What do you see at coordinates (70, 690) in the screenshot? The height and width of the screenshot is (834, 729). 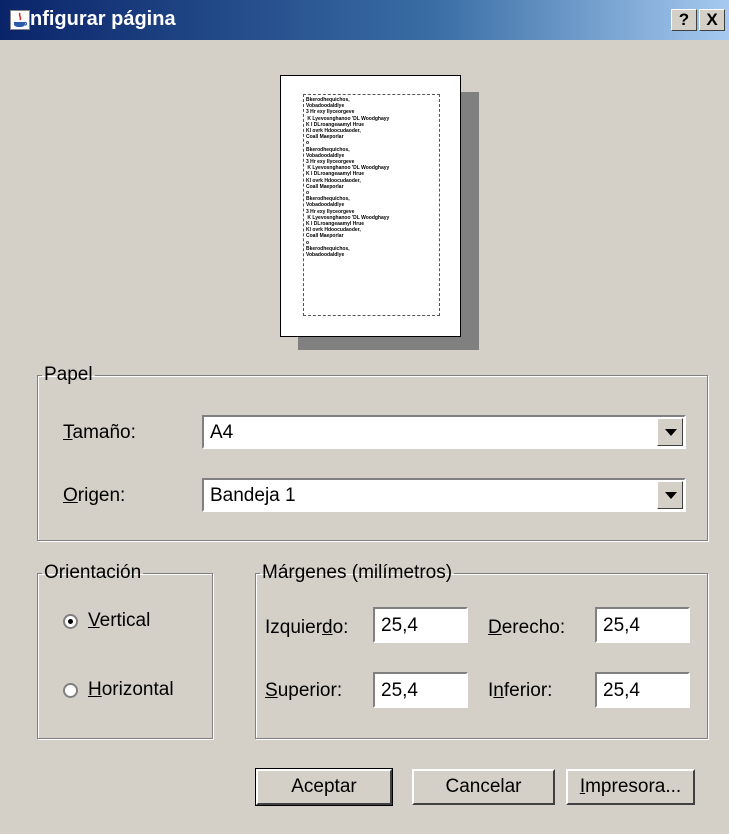 I see `landscape-radio` at bounding box center [70, 690].